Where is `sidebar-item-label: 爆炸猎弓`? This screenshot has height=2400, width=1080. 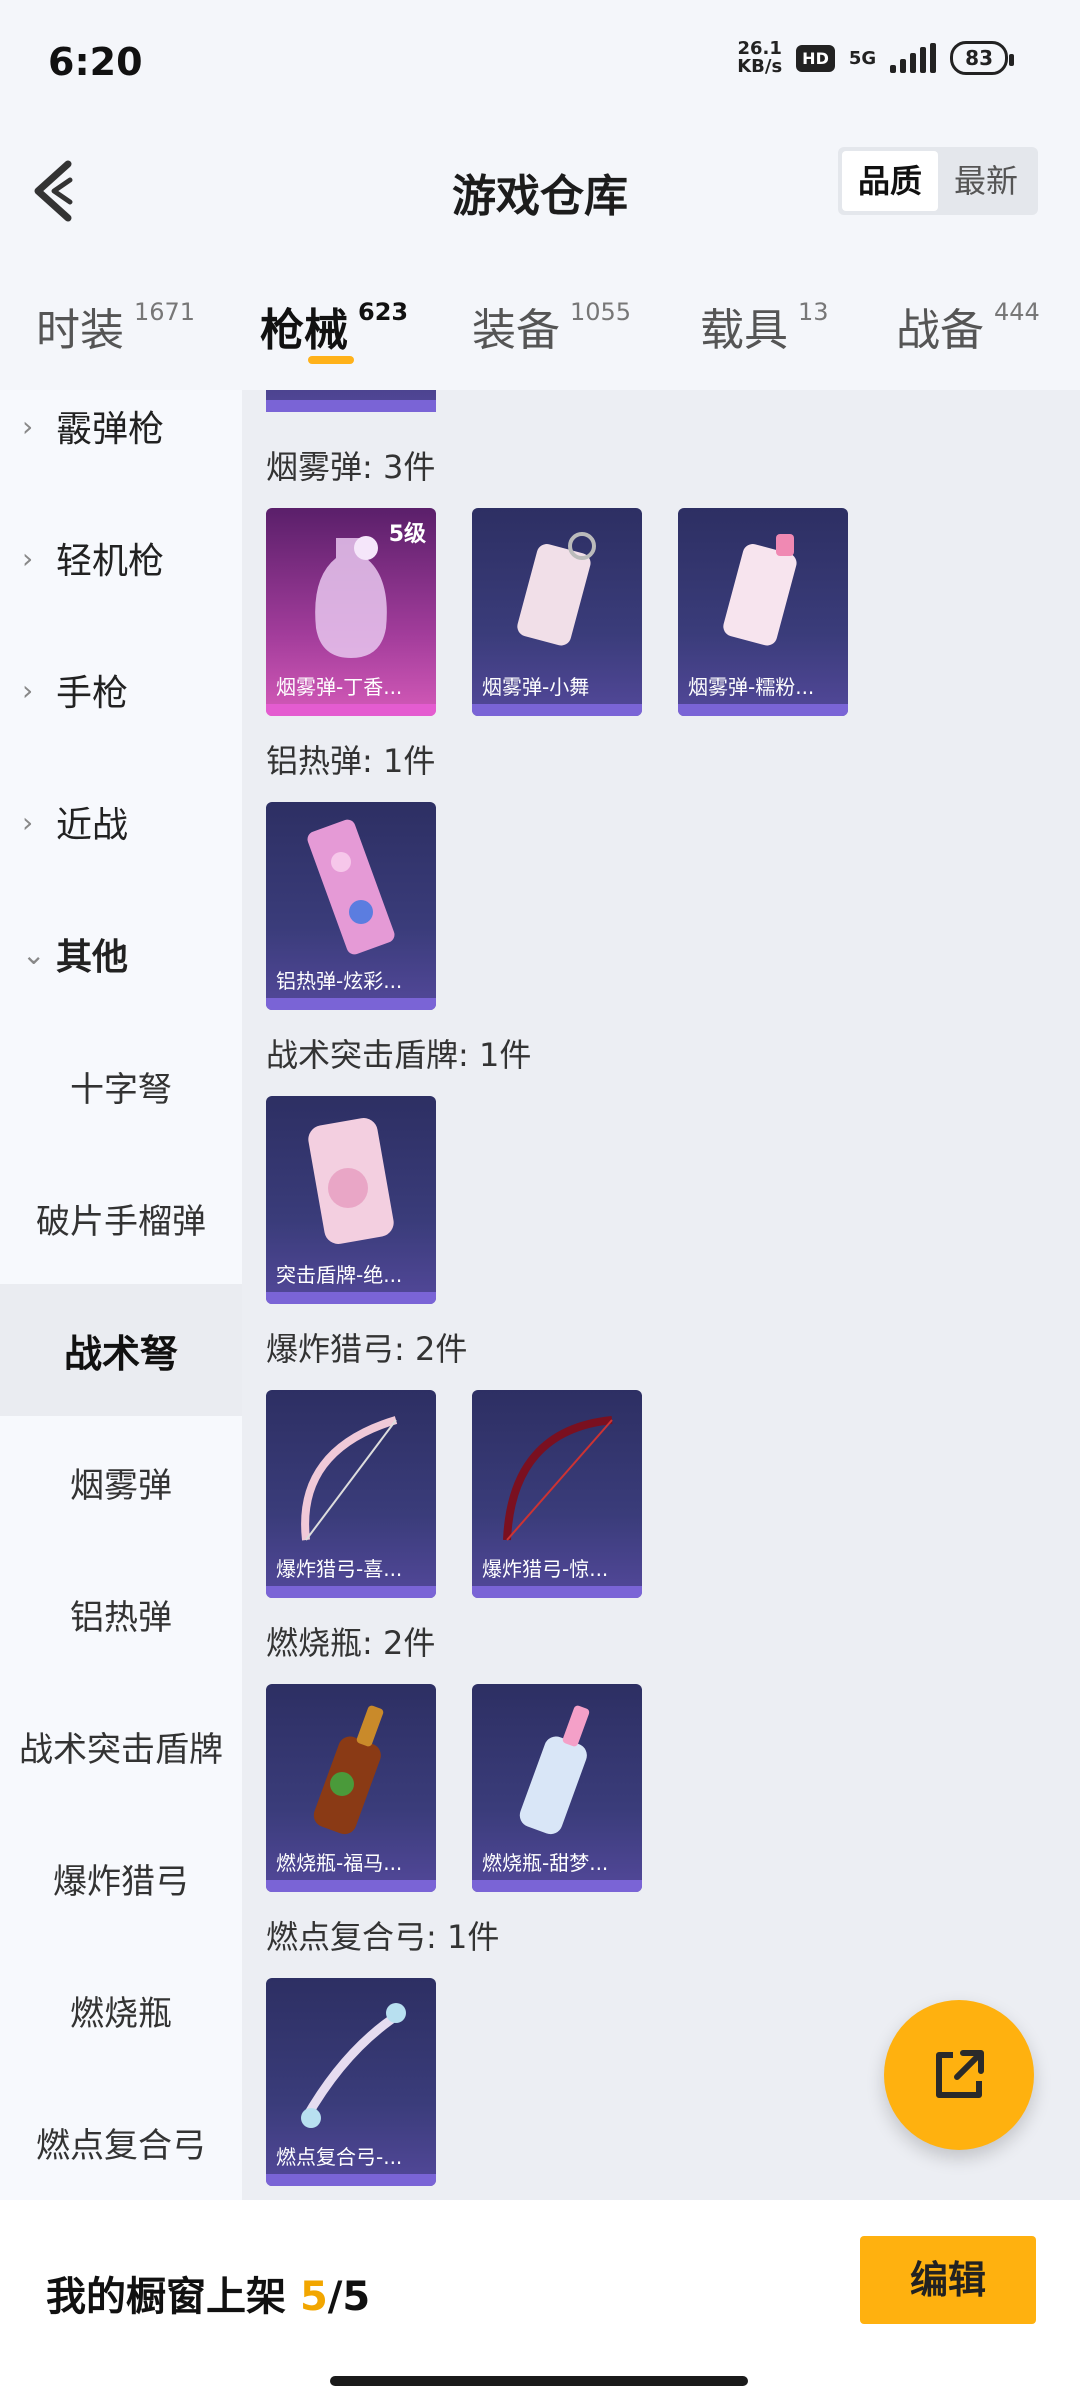
sidebar-item-label: 爆炸猎弓 is located at coordinates (121, 1881).